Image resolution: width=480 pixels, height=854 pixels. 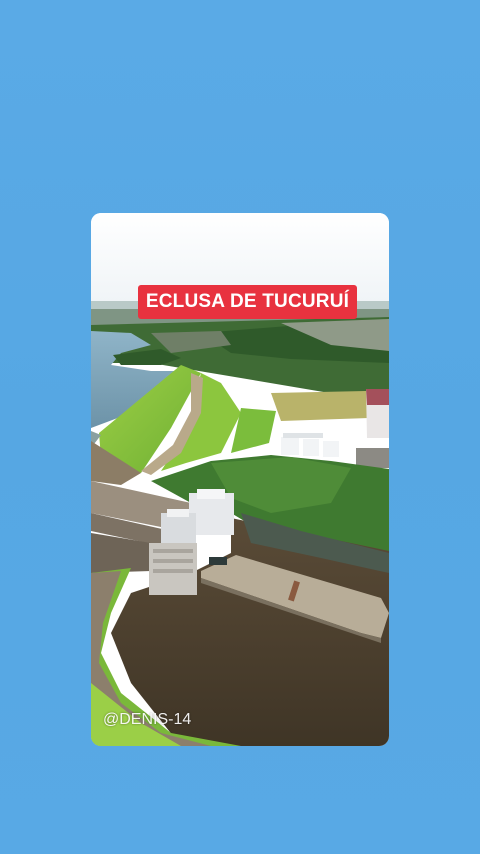 What do you see at coordinates (247, 302) in the screenshot?
I see `title-badge: ECLUSA DE TUCURUÍ` at bounding box center [247, 302].